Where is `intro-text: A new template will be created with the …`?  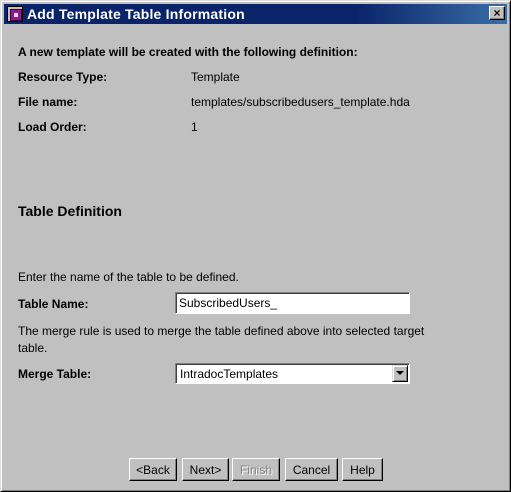 intro-text: A new template will be created with the … is located at coordinates (188, 52).